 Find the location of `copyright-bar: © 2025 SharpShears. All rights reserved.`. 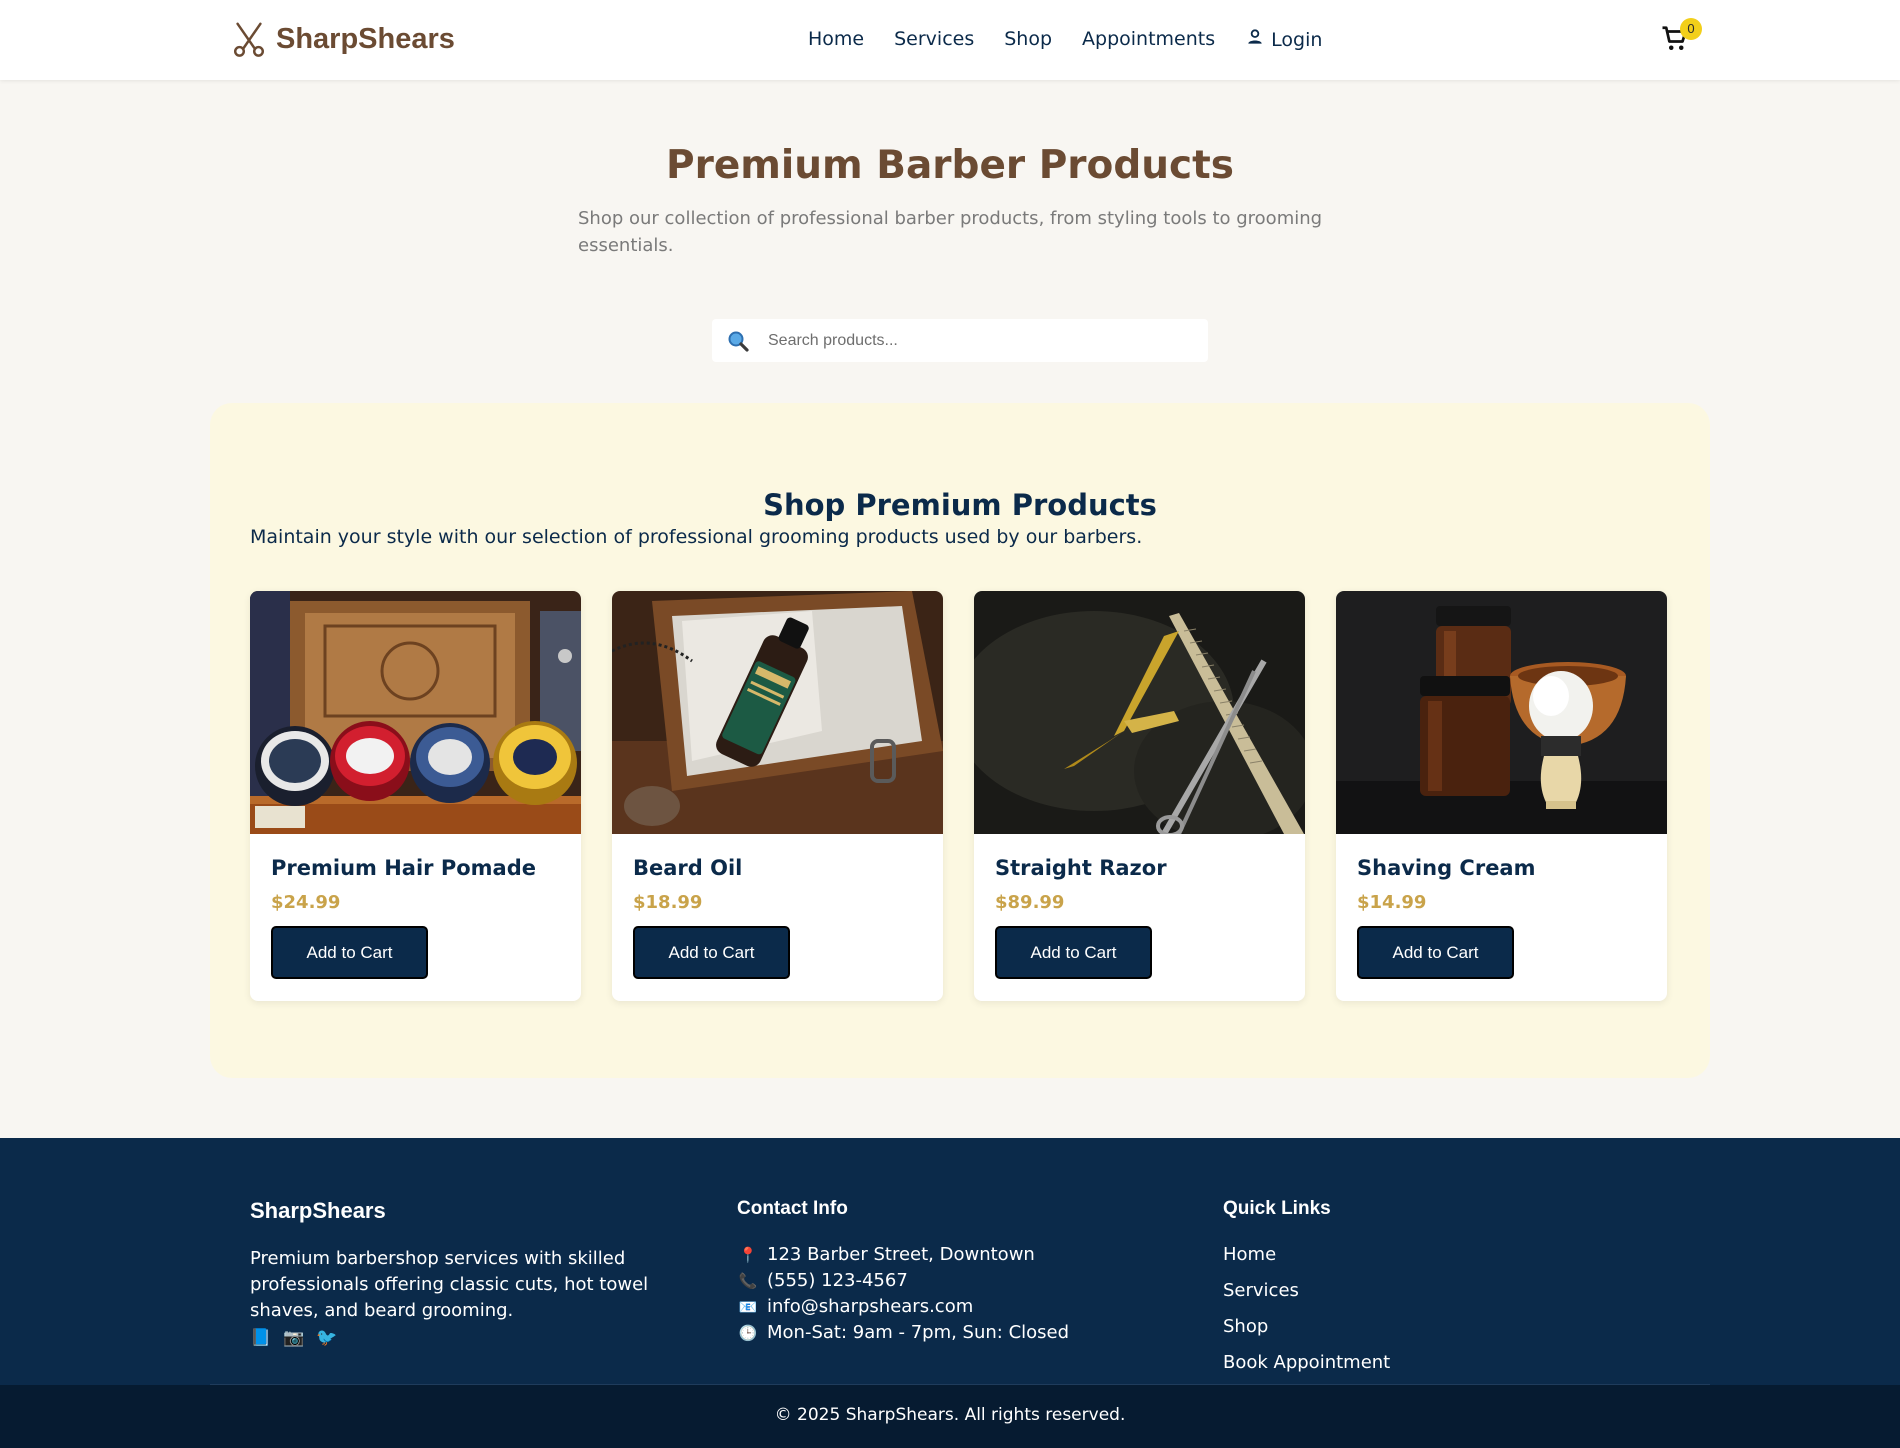

copyright-bar: © 2025 SharpShears. All rights reserved. is located at coordinates (950, 1416).